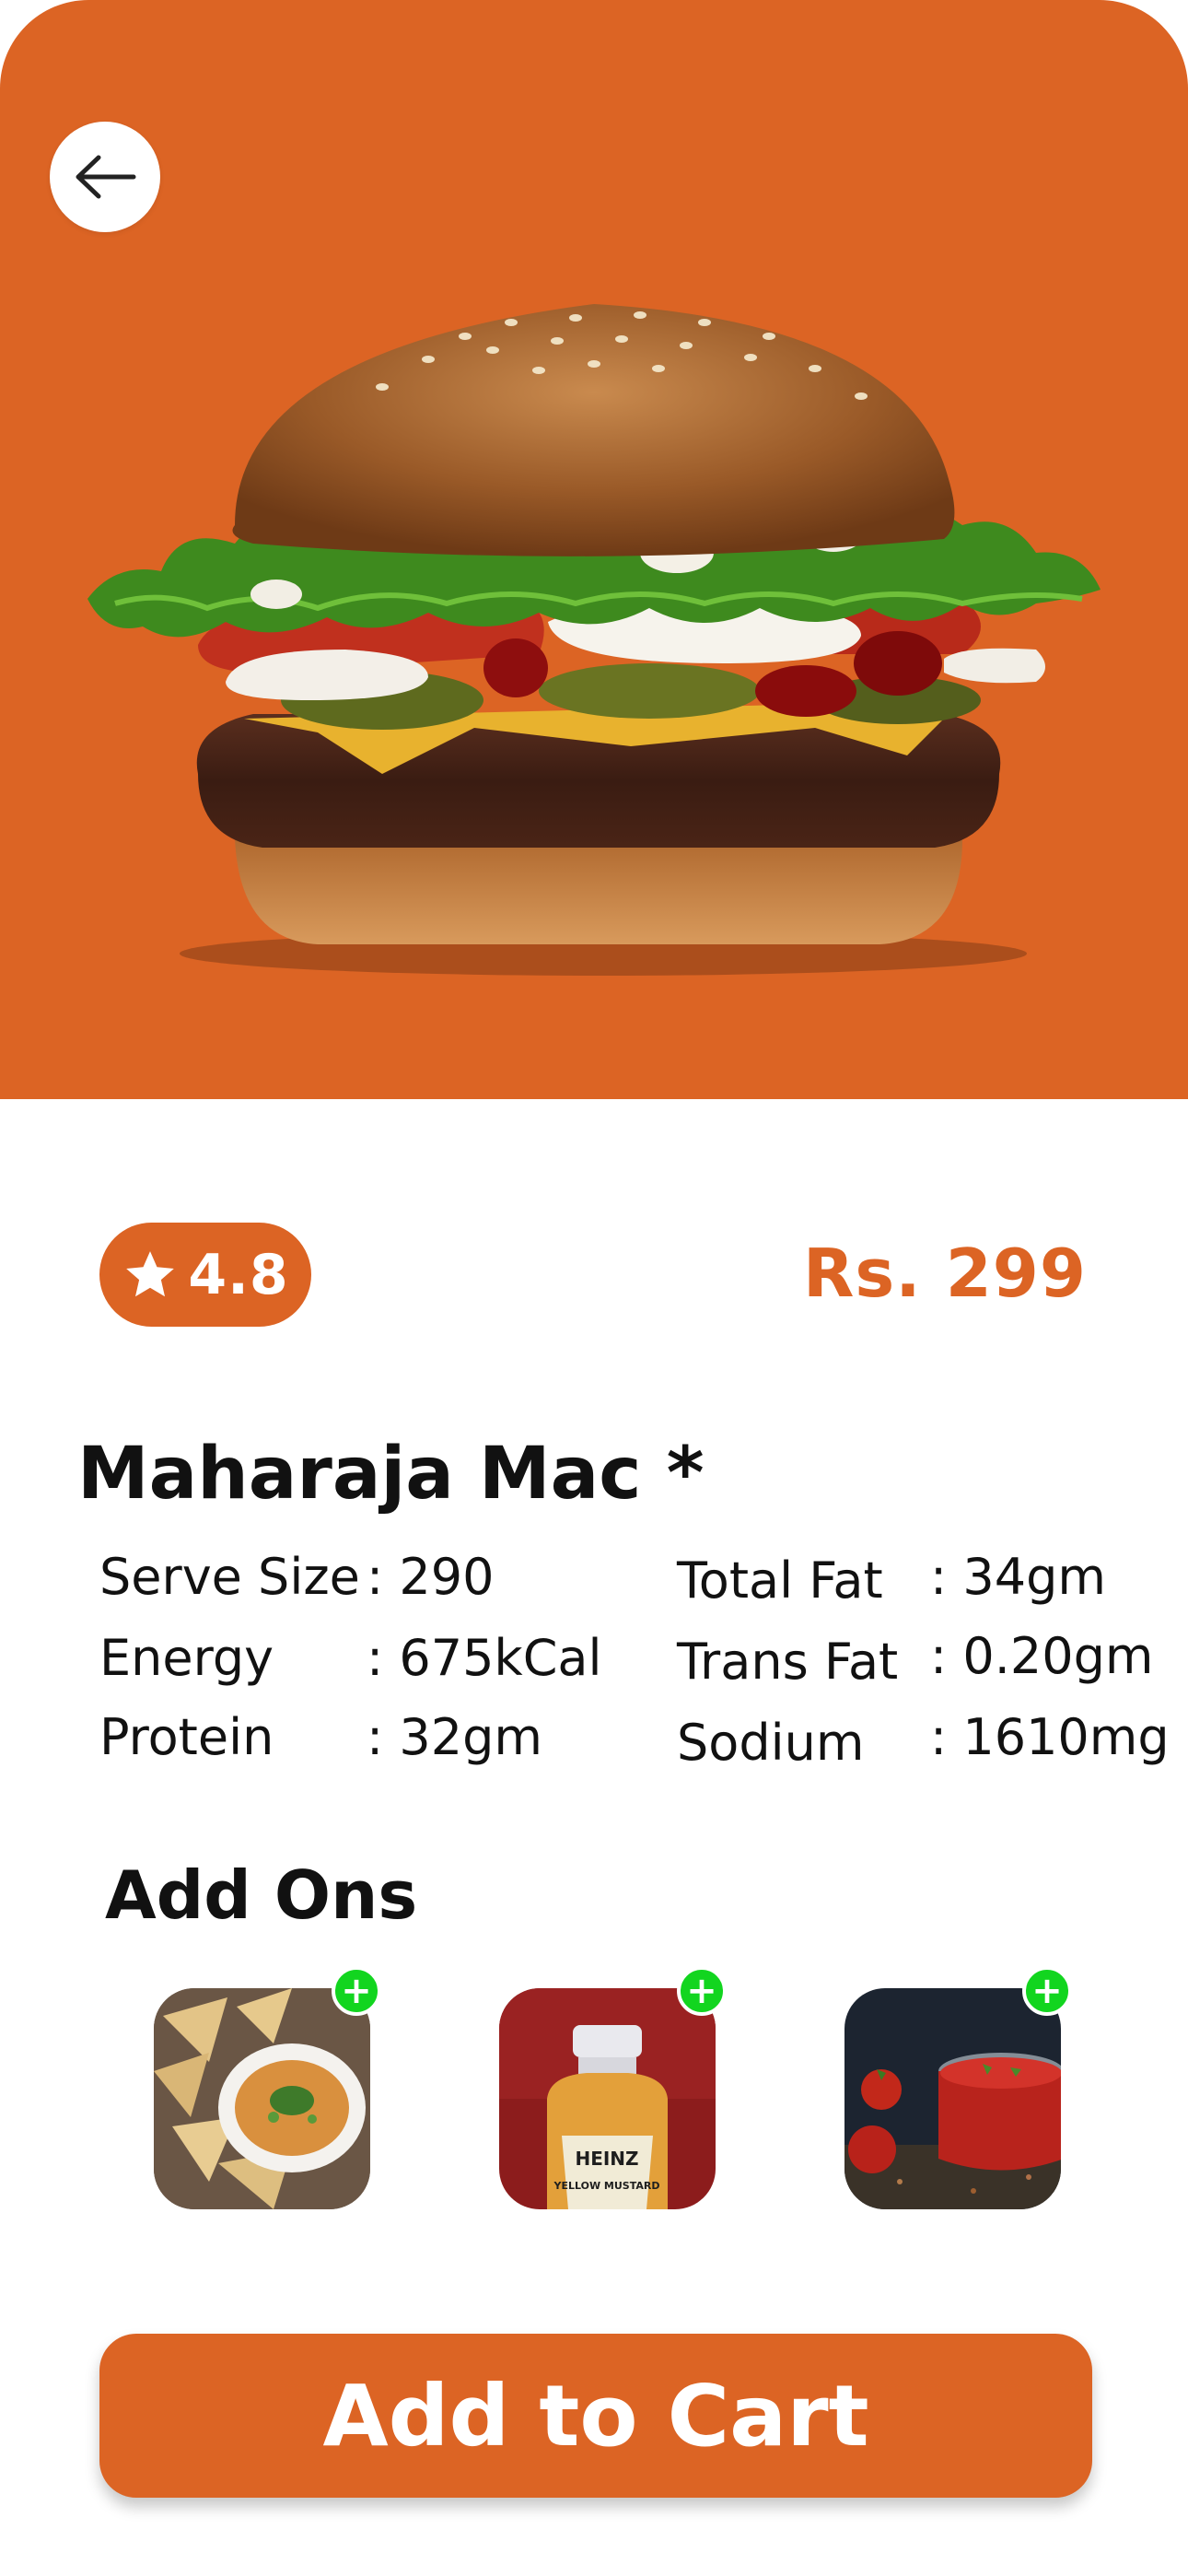  I want to click on addon-tomato-sauce: +, so click(958, 2087).